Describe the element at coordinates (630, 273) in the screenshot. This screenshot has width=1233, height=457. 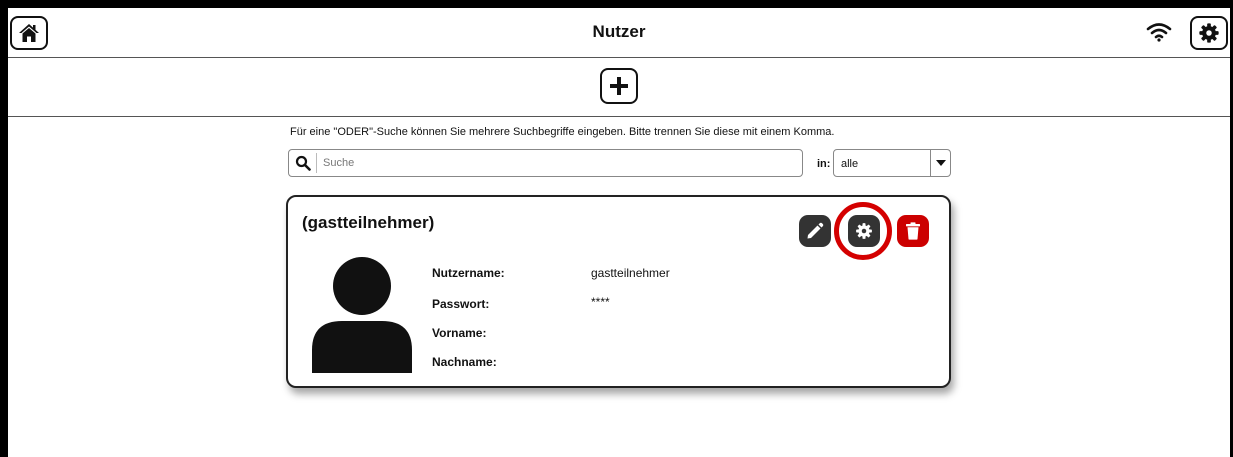
I see `username-value: gastteilnehmer` at that location.